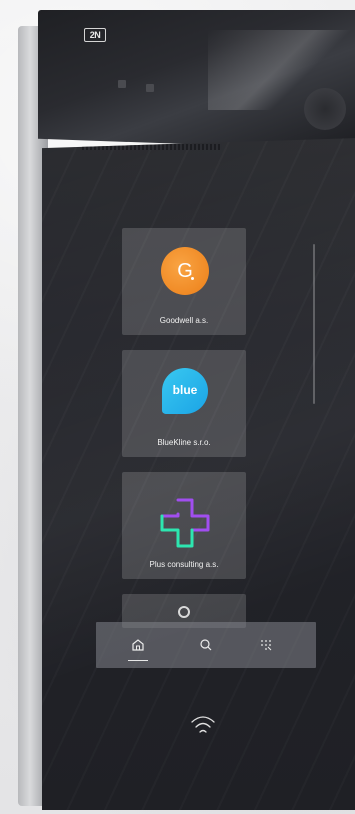 Image resolution: width=355 pixels, height=814 pixels. I want to click on brand-logo: 2N, so click(95, 35).